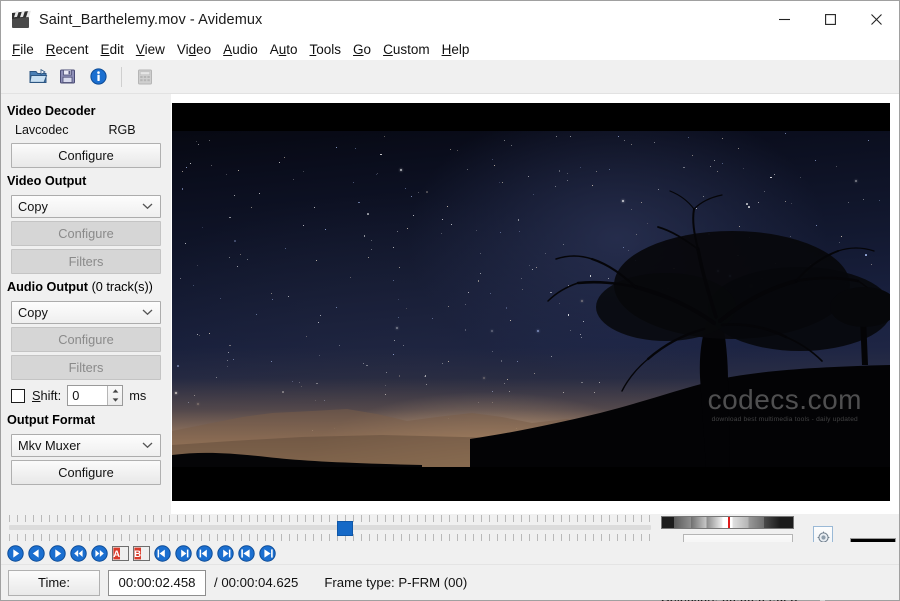  What do you see at coordinates (57, 553) in the screenshot?
I see `nav-next-frame-button` at bounding box center [57, 553].